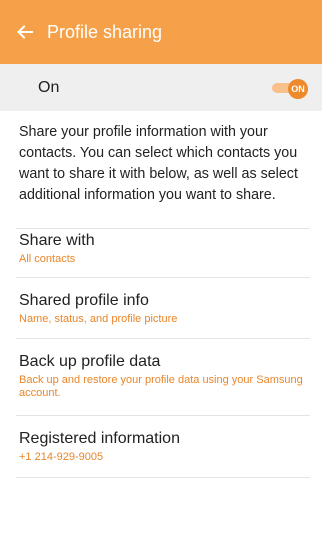 The height and width of the screenshot is (550, 322). Describe the element at coordinates (105, 31) in the screenshot. I see `page-title: Profile sharing` at that location.